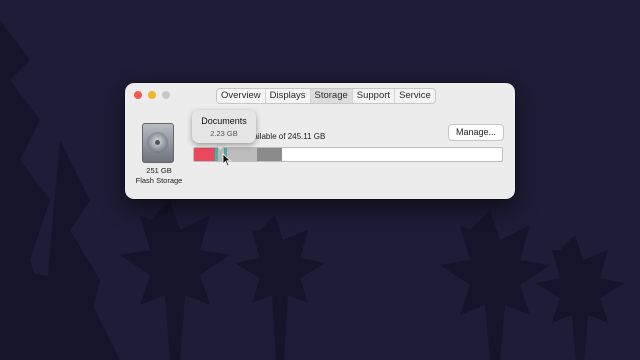 The height and width of the screenshot is (360, 640). Describe the element at coordinates (205, 154) in the screenshot. I see `storage-segment-apps` at that location.